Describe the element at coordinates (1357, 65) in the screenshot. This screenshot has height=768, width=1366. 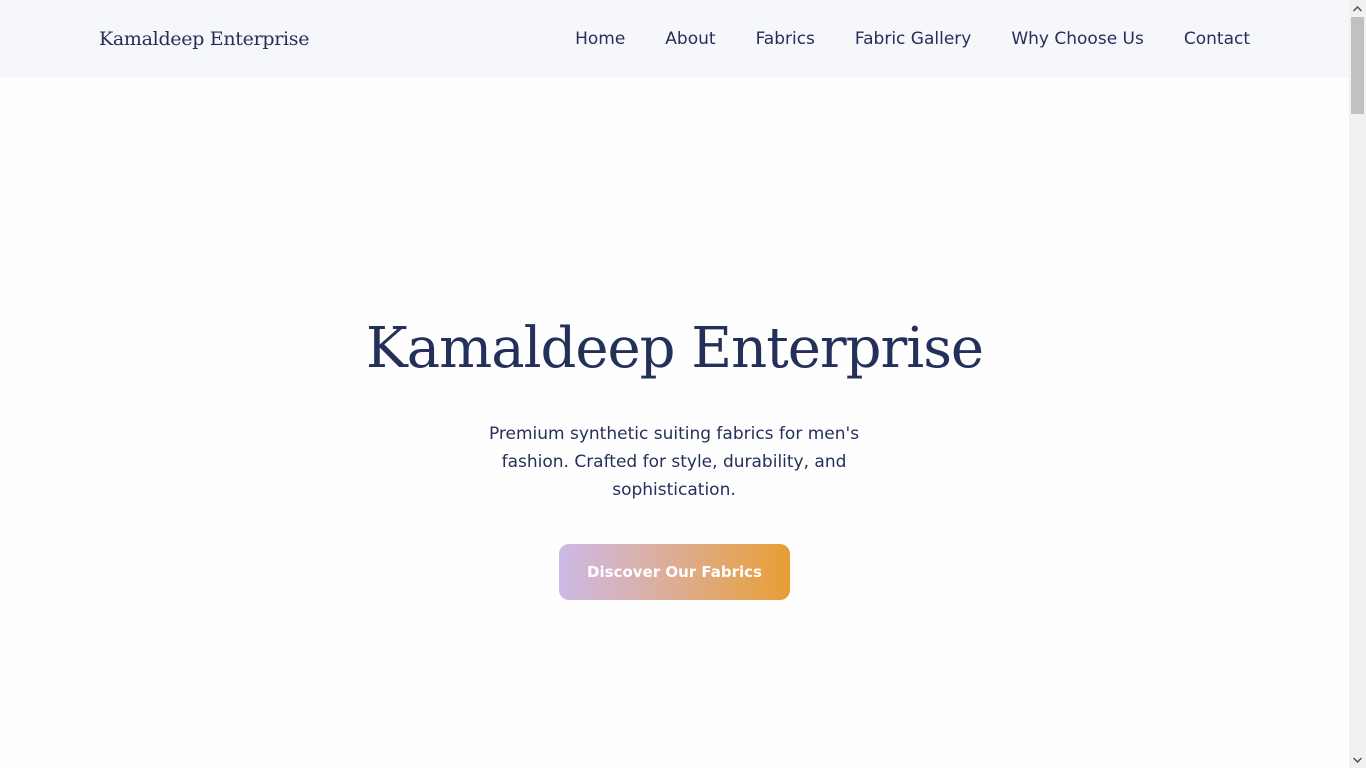
I see `scrollbar-thumb` at that location.